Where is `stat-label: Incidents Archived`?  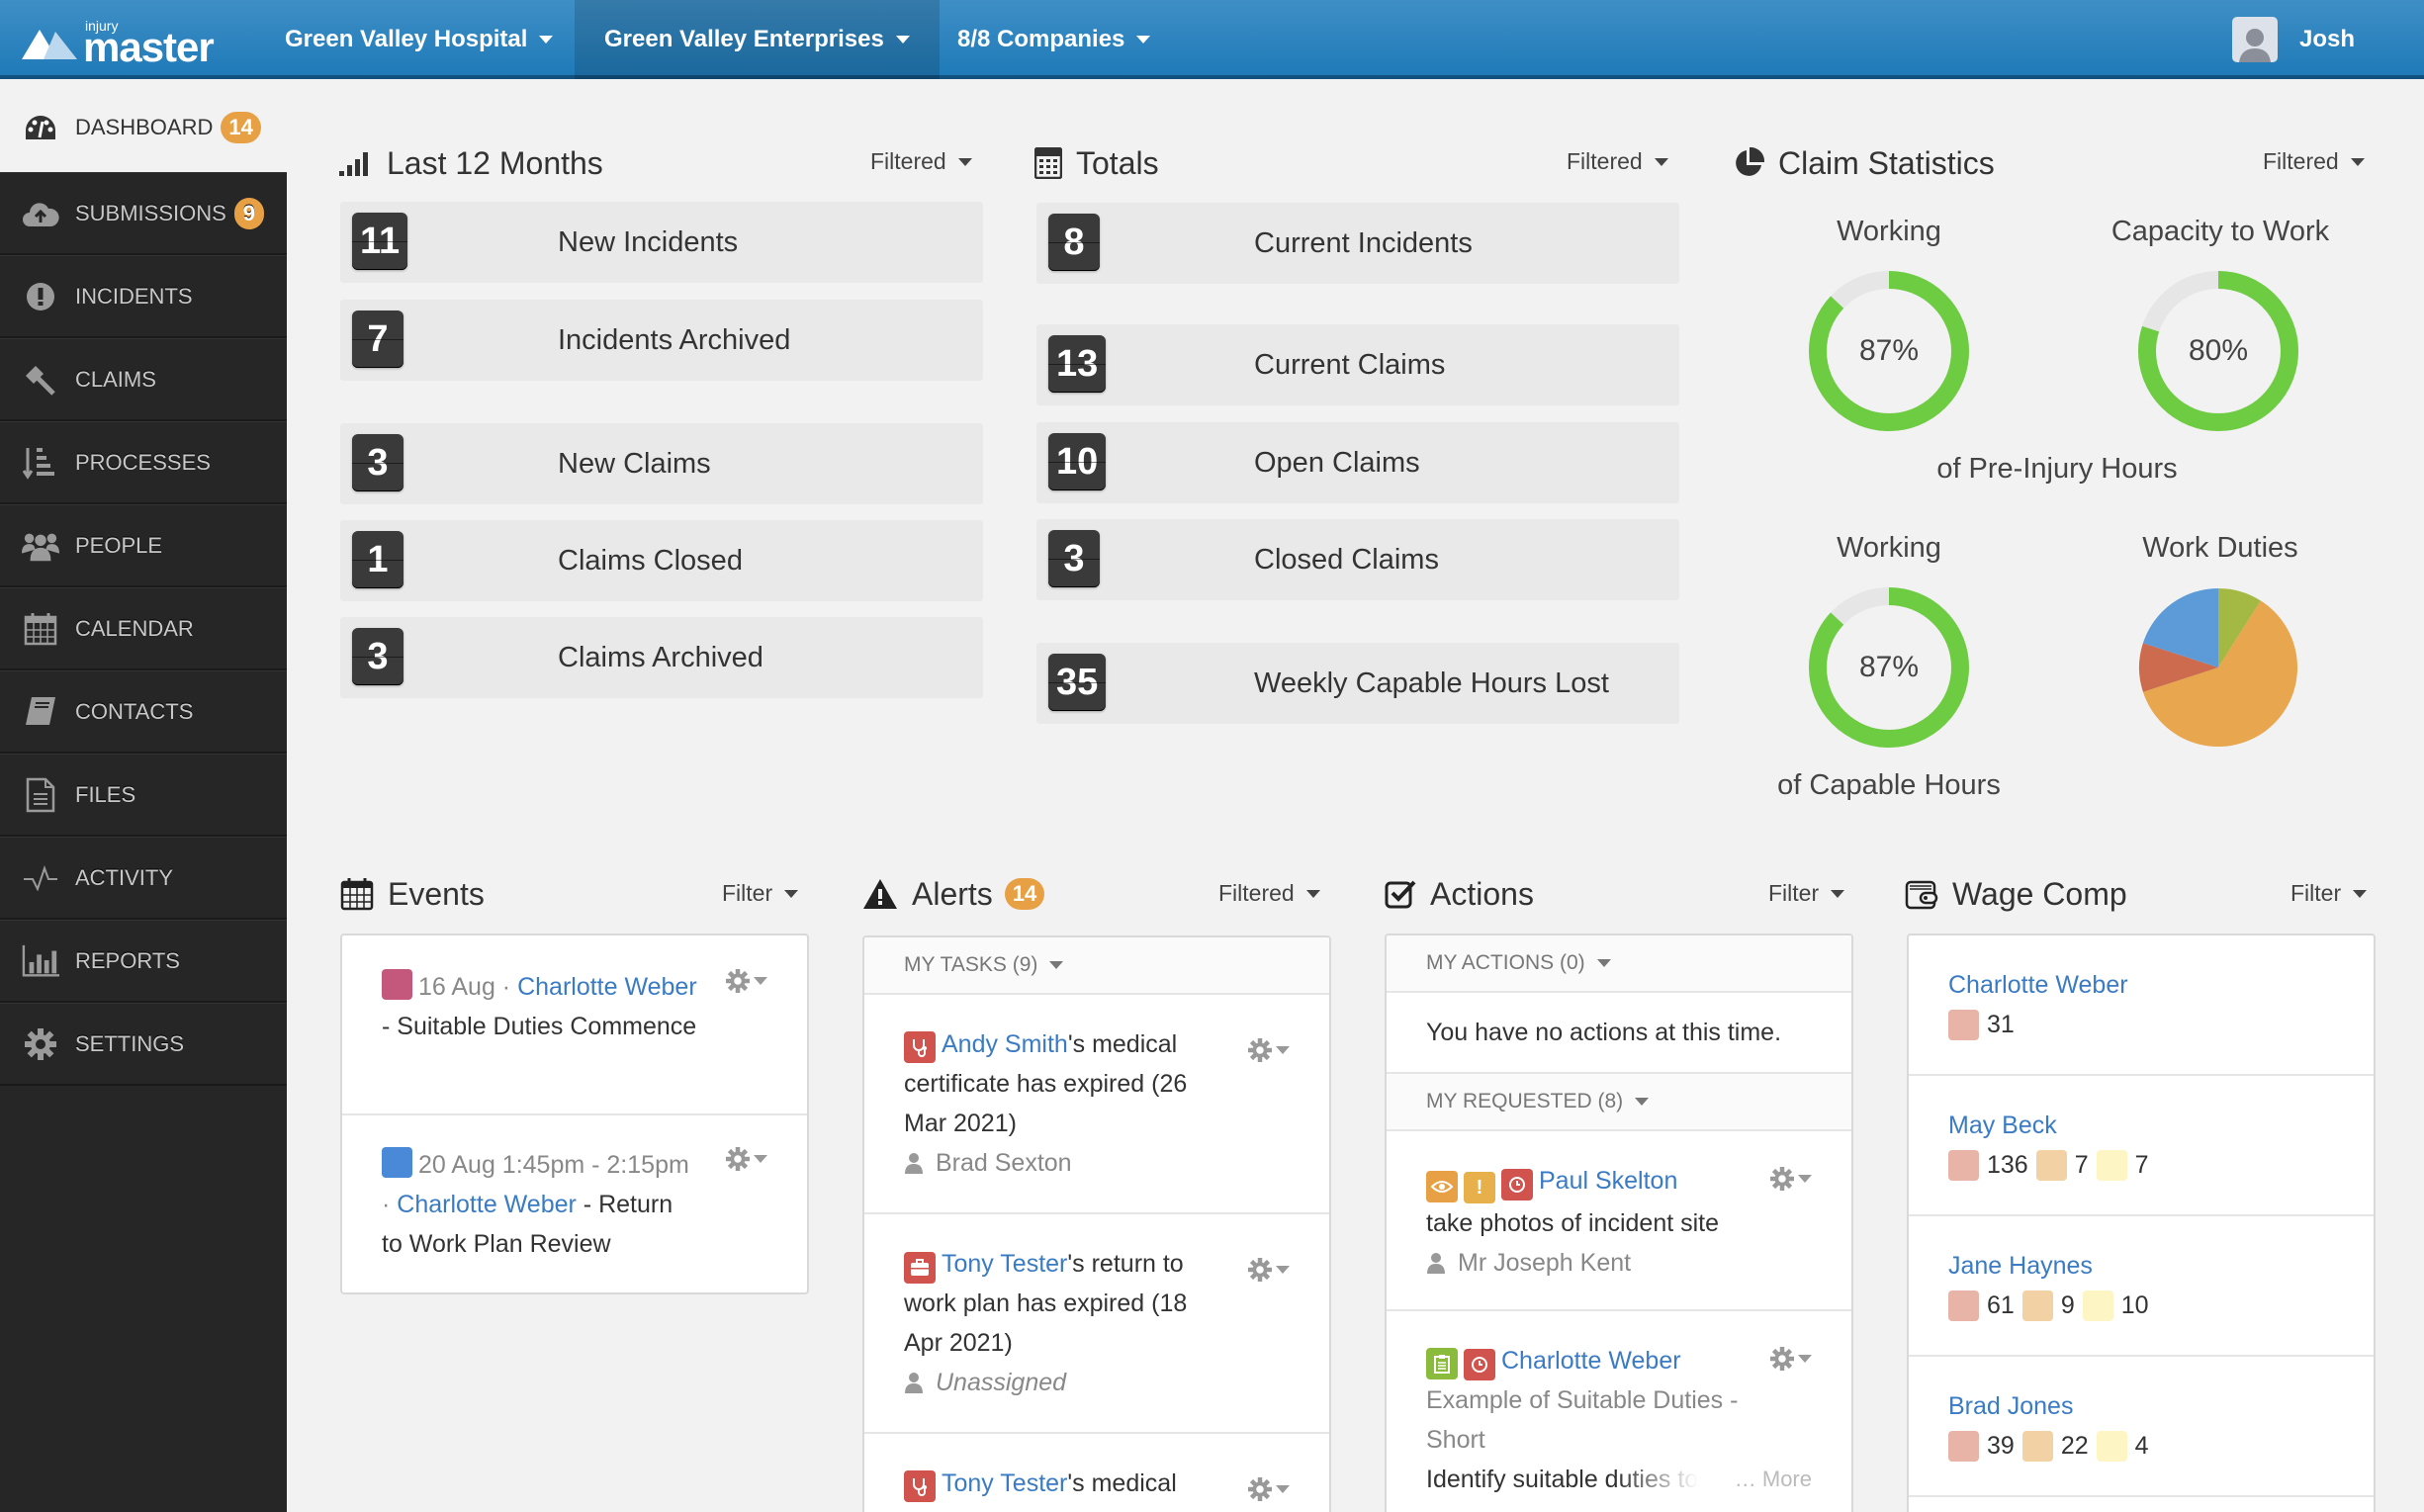
stat-label: Incidents Archived is located at coordinates (674, 339).